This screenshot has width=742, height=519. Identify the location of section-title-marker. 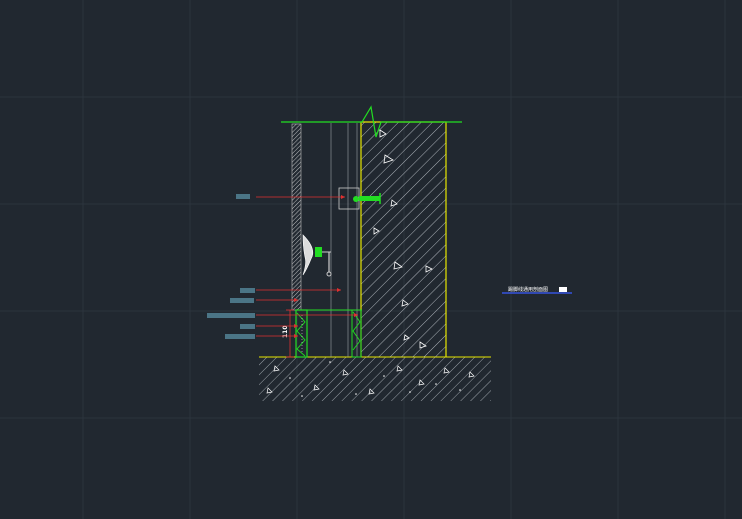
(563, 289).